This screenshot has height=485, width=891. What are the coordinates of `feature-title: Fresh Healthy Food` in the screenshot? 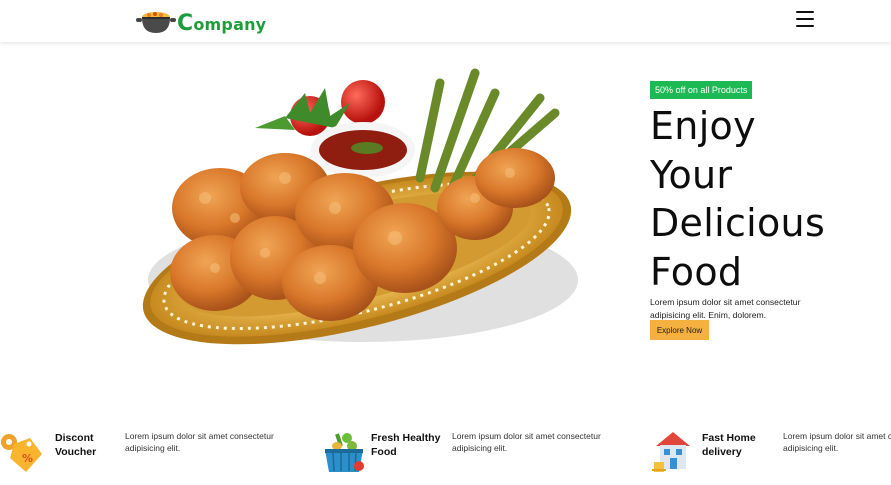 It's located at (406, 445).